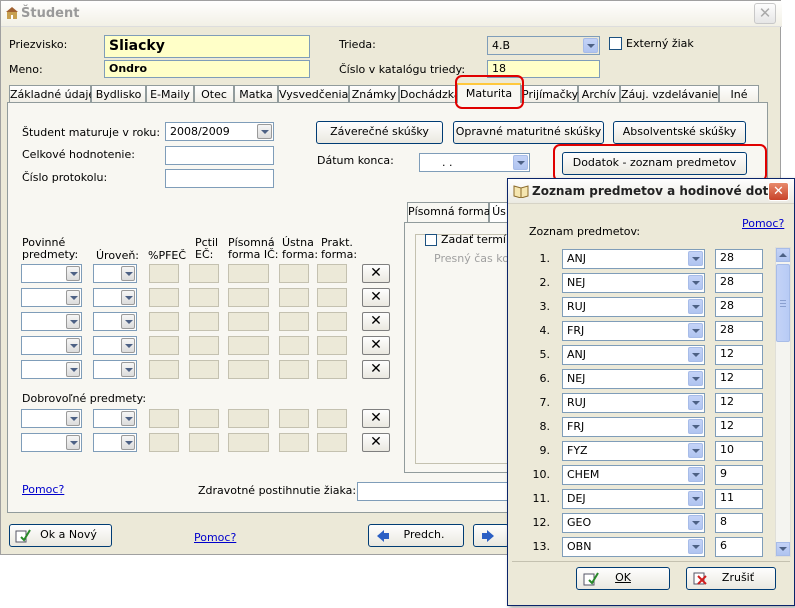 This screenshot has width=795, height=608. What do you see at coordinates (491, 535) in the screenshot?
I see `next-button` at bounding box center [491, 535].